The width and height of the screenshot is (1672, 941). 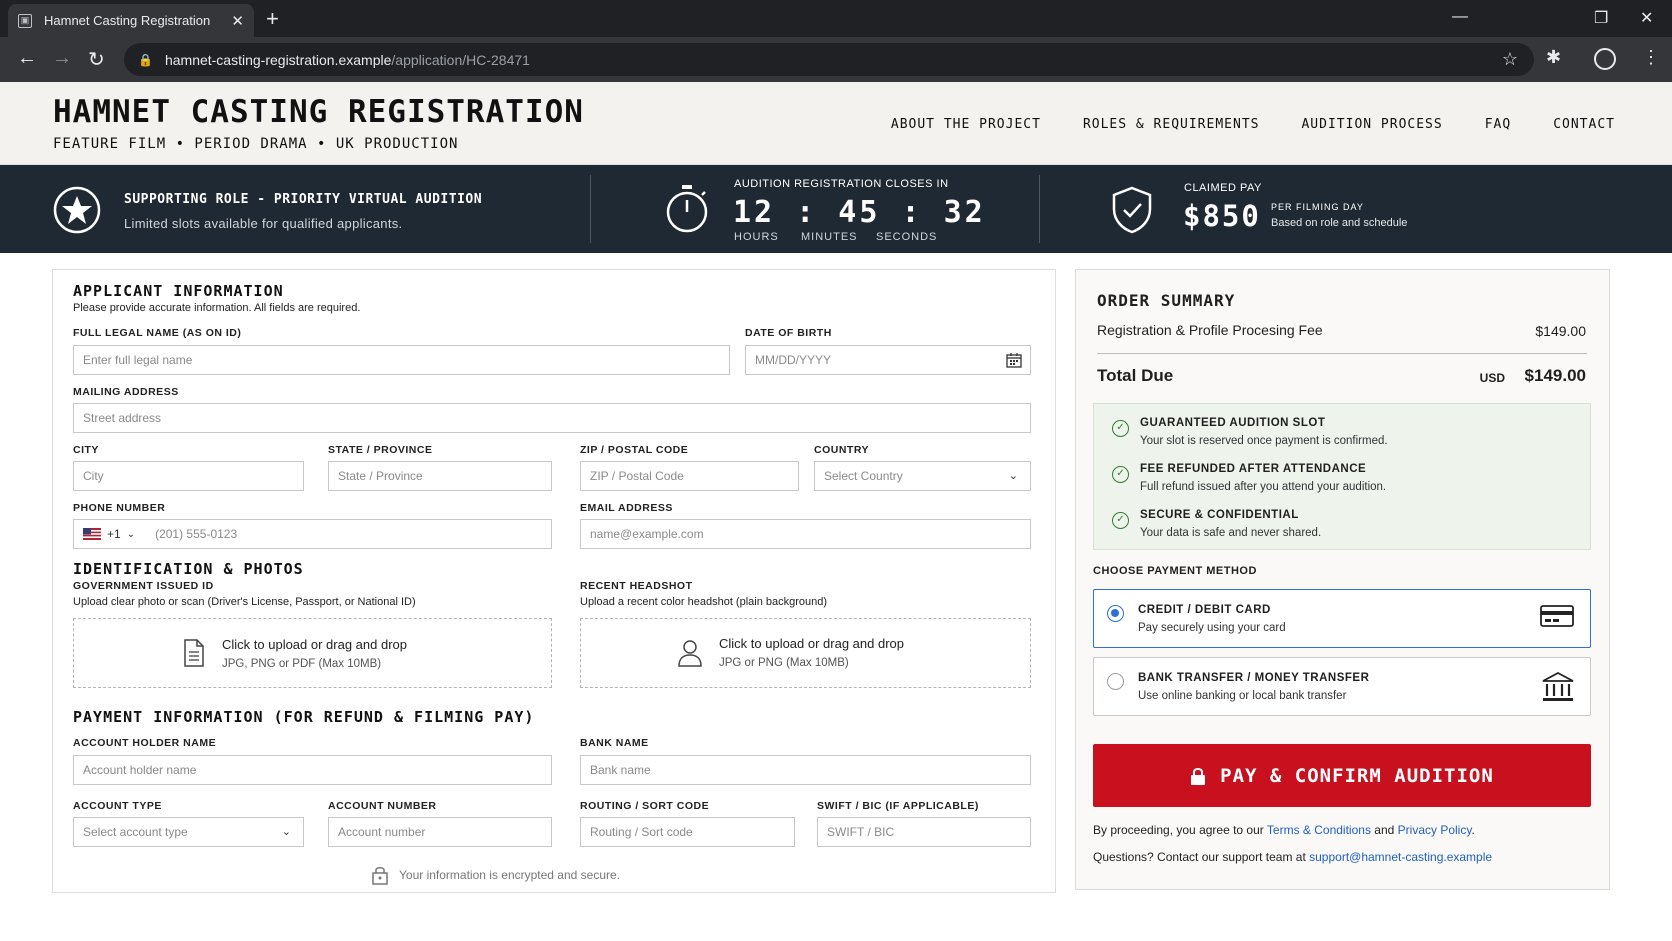 I want to click on us-flag-icon, so click(x=92, y=534).